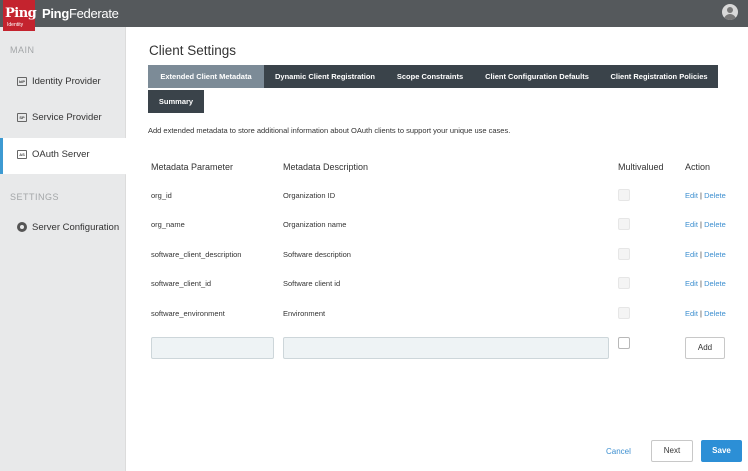  I want to click on row-parameter: org_id, so click(161, 195).